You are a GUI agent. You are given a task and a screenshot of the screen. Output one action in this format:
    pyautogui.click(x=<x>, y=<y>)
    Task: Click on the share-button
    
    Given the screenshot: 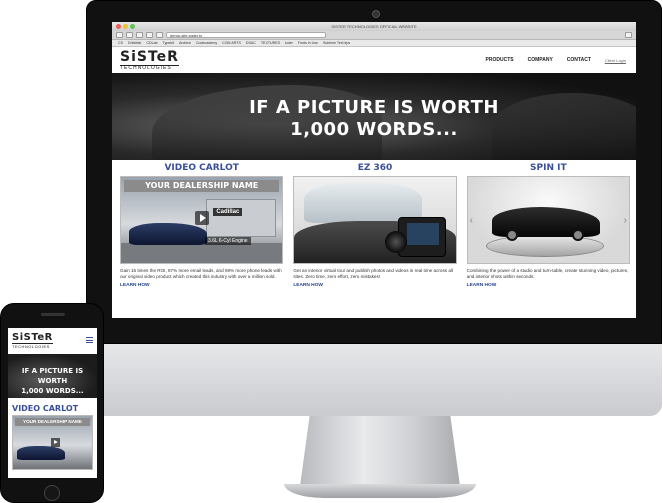 What is the action you would take?
    pyautogui.click(x=139, y=35)
    